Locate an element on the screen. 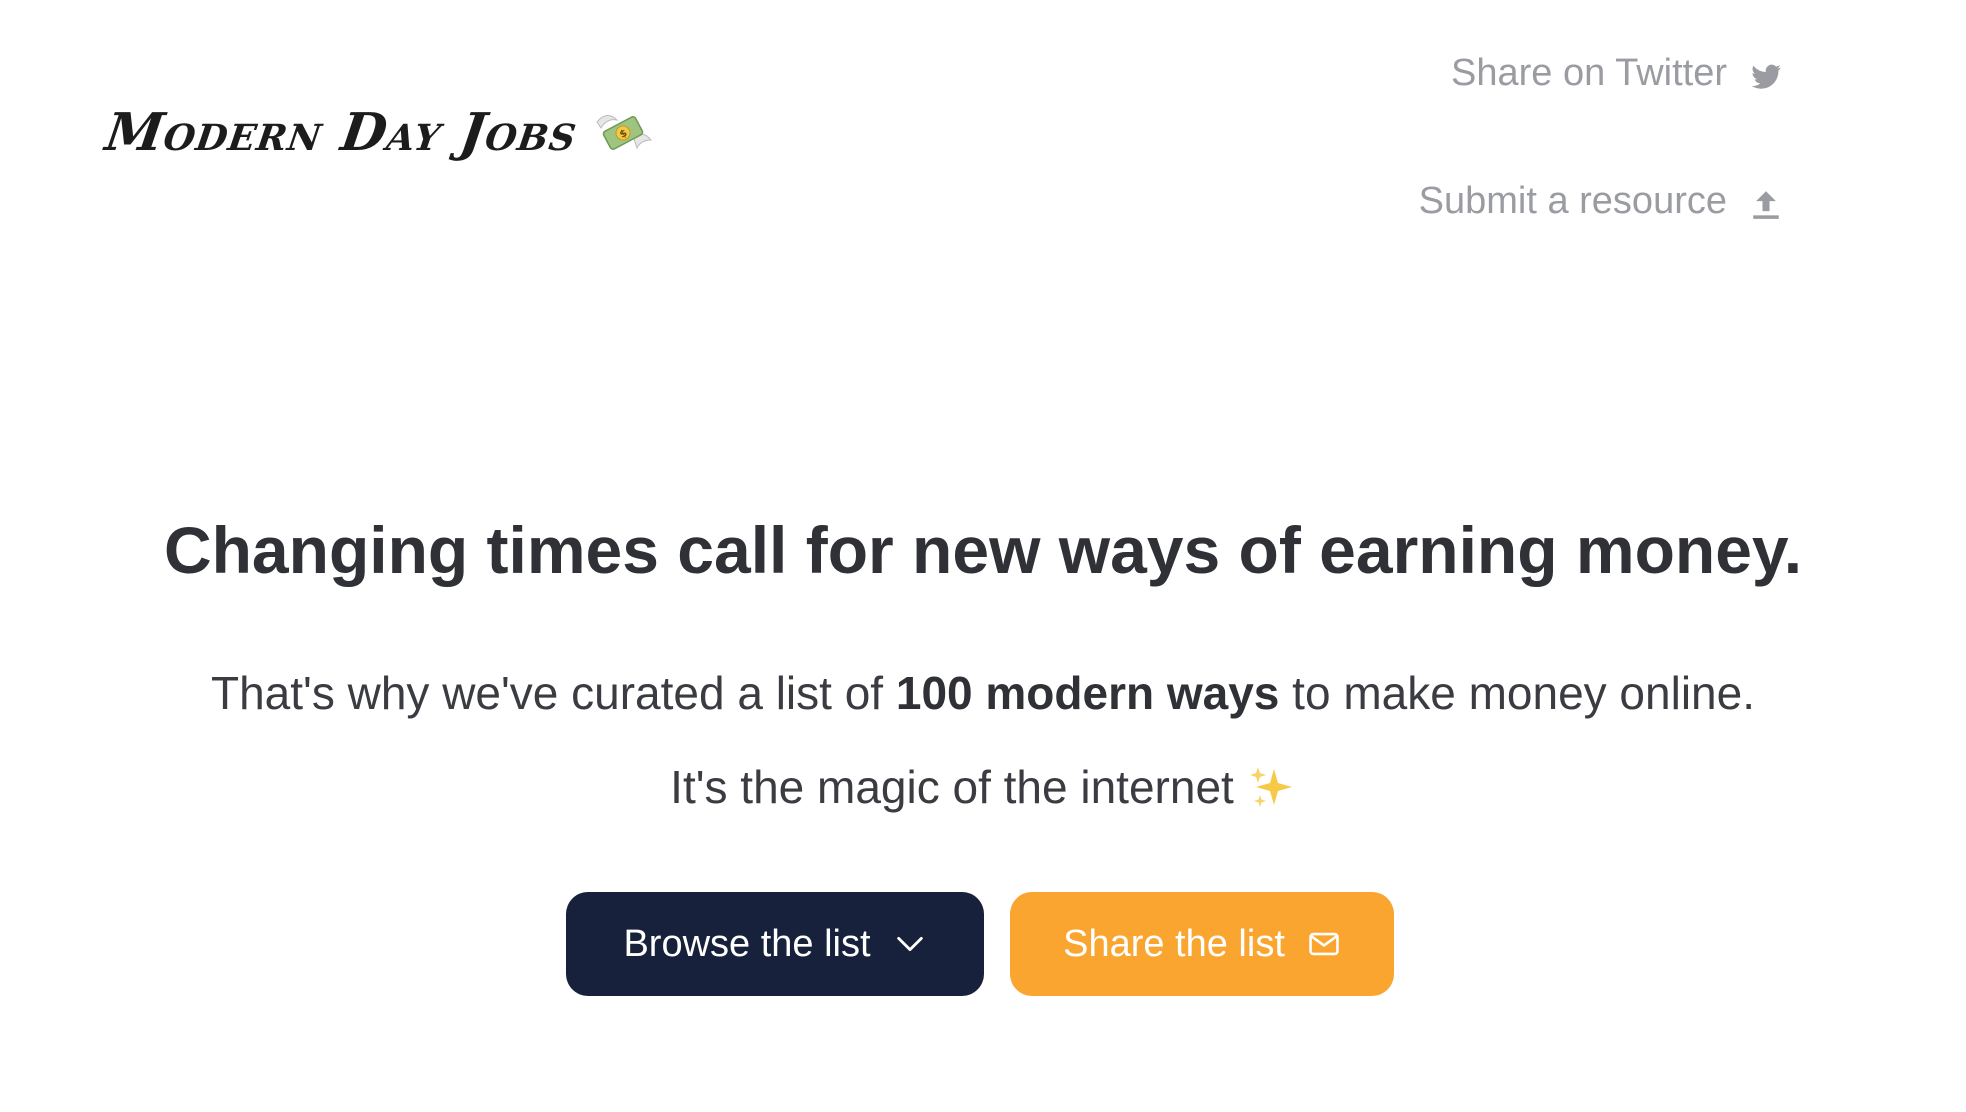 This screenshot has height=1112, width=1966. hero-tagline: It's the magic of the internet is located at coordinates (983, 787).